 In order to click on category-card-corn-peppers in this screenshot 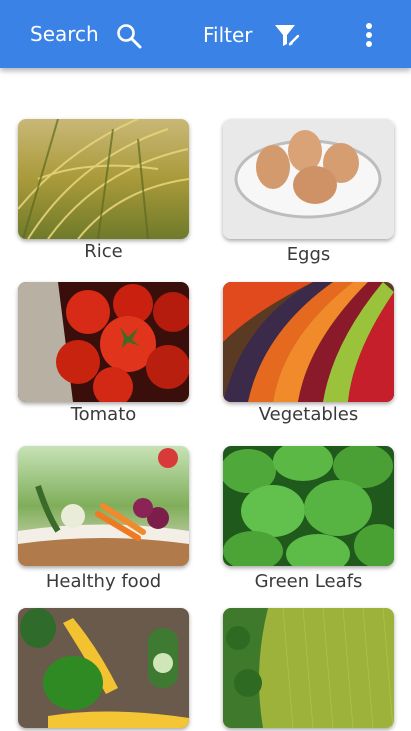, I will do `click(103, 668)`.